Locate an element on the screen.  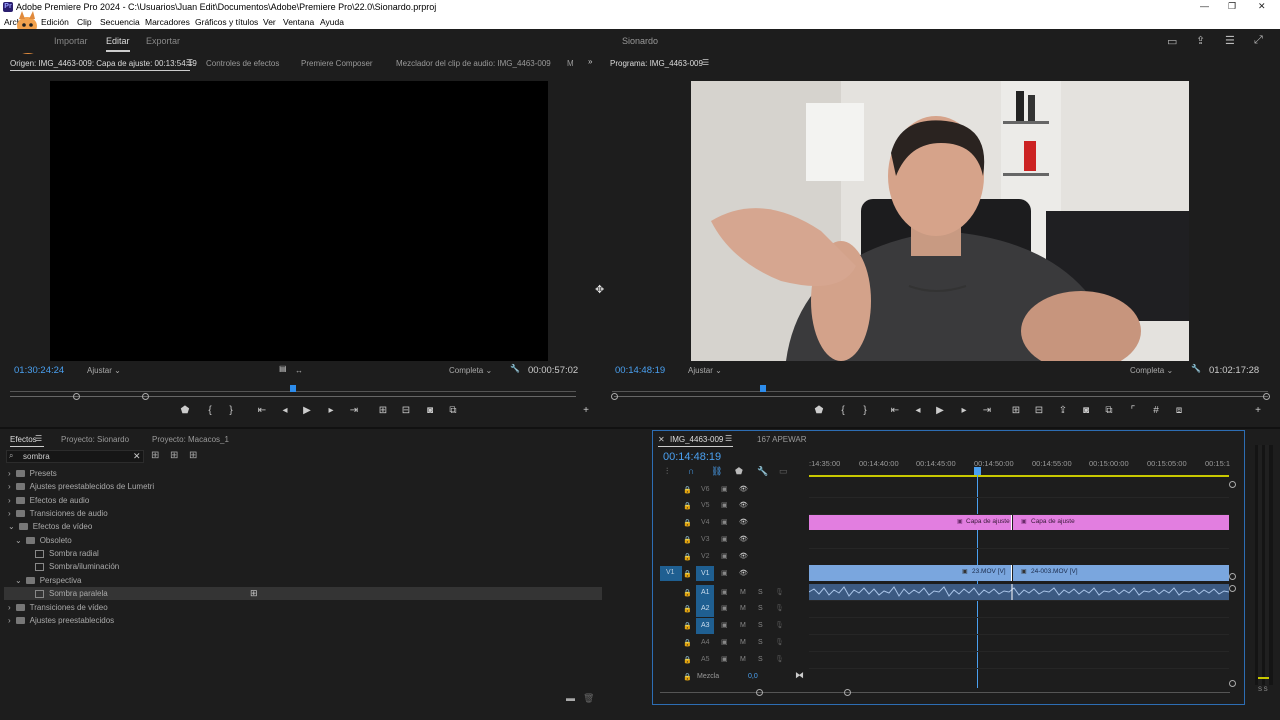
menu-ayuda: Ayuda is located at coordinates (332, 22).